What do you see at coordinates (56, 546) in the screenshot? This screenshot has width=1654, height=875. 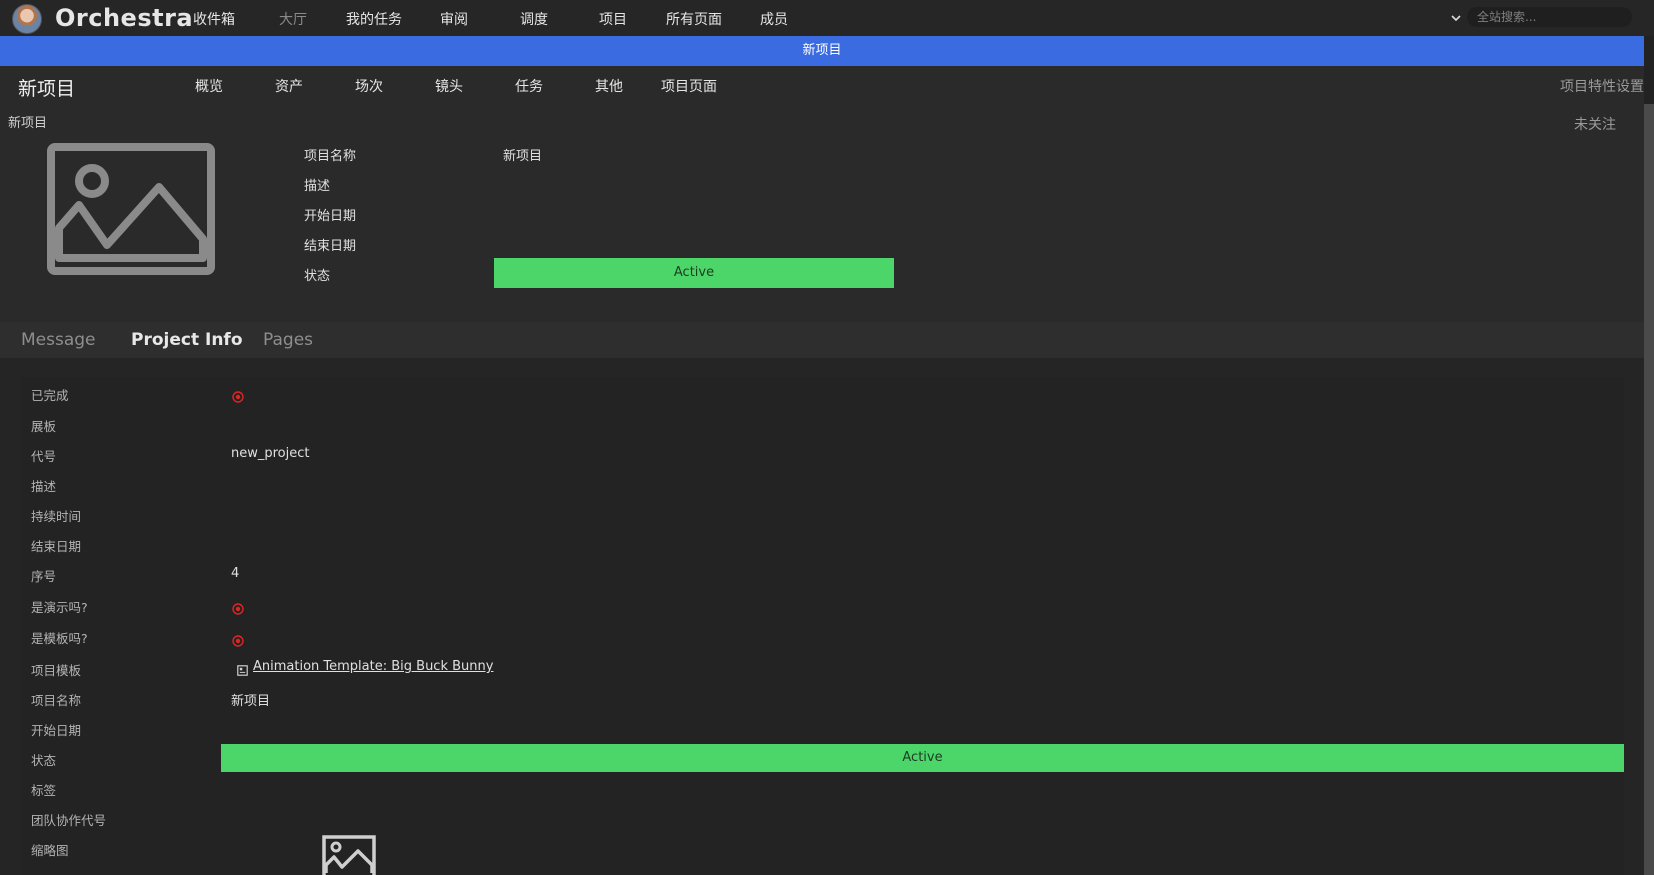 I see `field-end-label: 结束日期` at bounding box center [56, 546].